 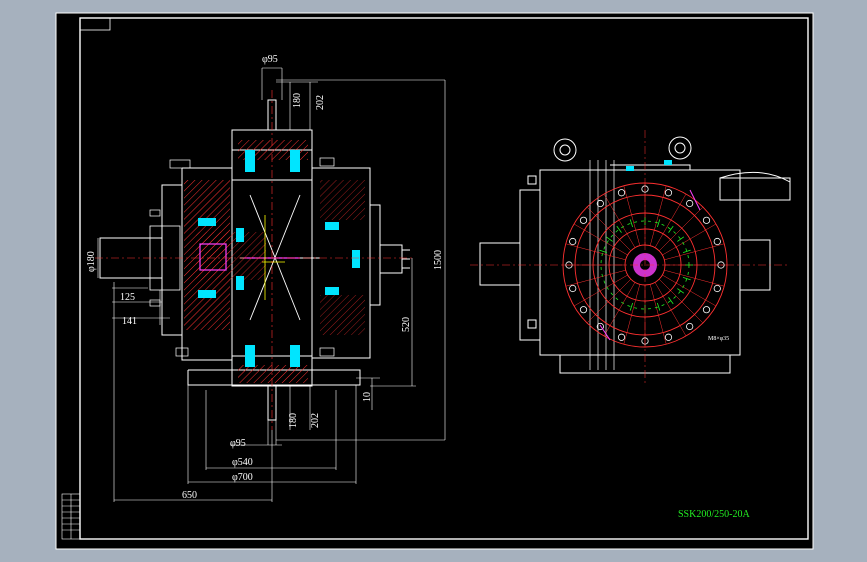 What do you see at coordinates (297, 100) in the screenshot?
I see `dim-180-top: 180` at bounding box center [297, 100].